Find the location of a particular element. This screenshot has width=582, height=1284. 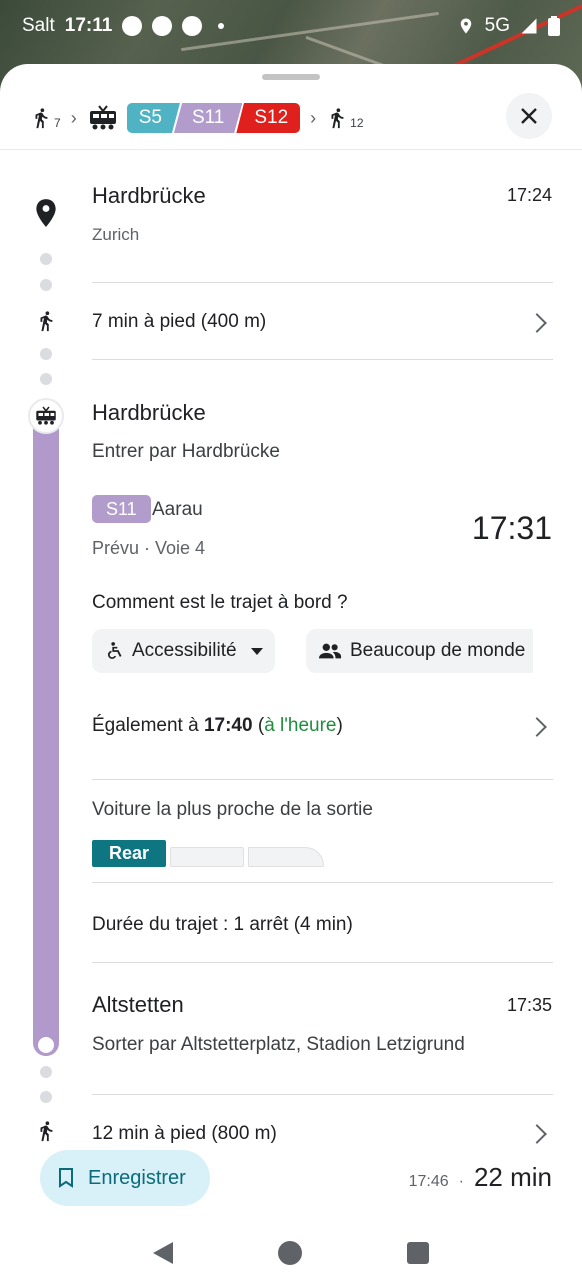

walk-segment-end: 12 is located at coordinates (345, 118).